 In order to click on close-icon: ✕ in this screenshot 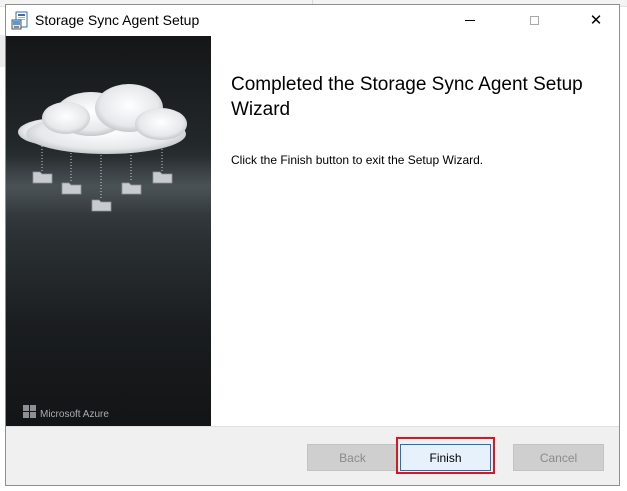, I will do `click(596, 20)`.